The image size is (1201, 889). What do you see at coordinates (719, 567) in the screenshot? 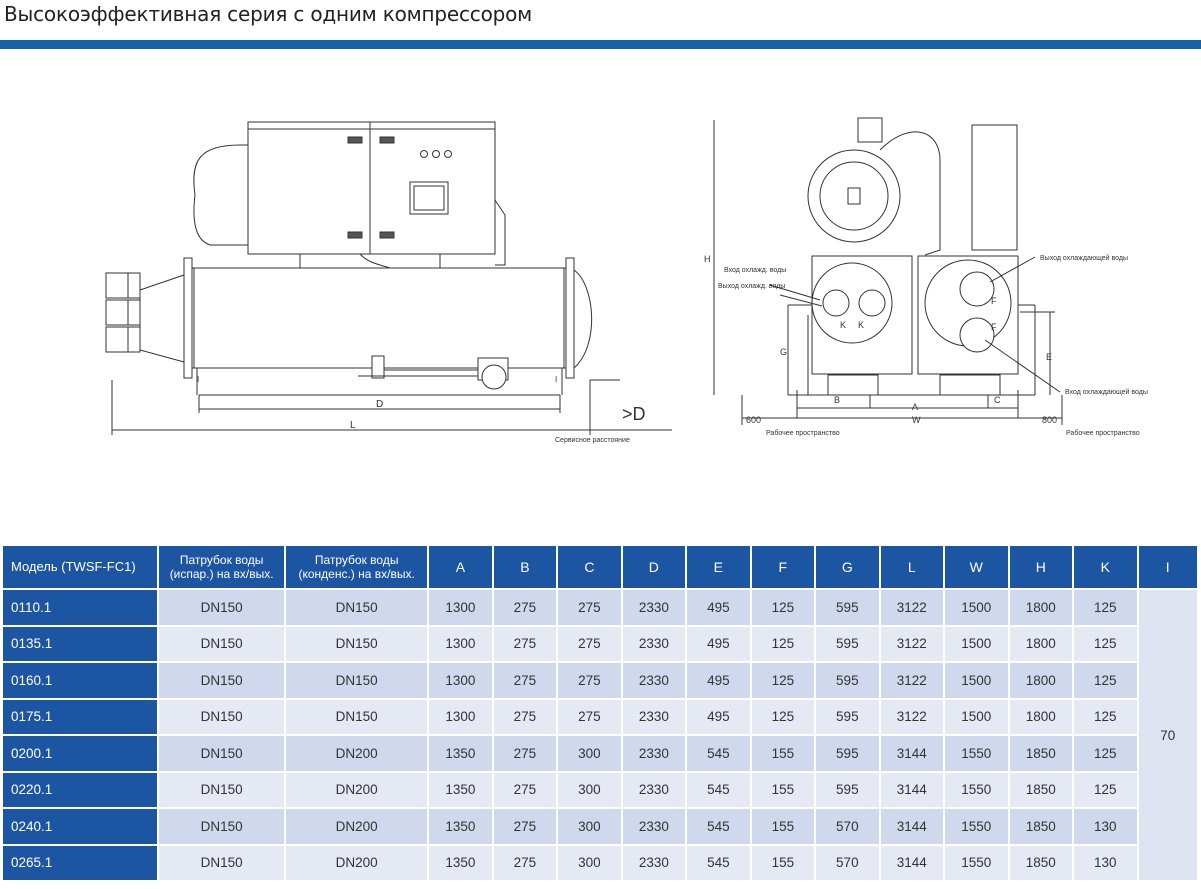
I see `column-header: E` at bounding box center [719, 567].